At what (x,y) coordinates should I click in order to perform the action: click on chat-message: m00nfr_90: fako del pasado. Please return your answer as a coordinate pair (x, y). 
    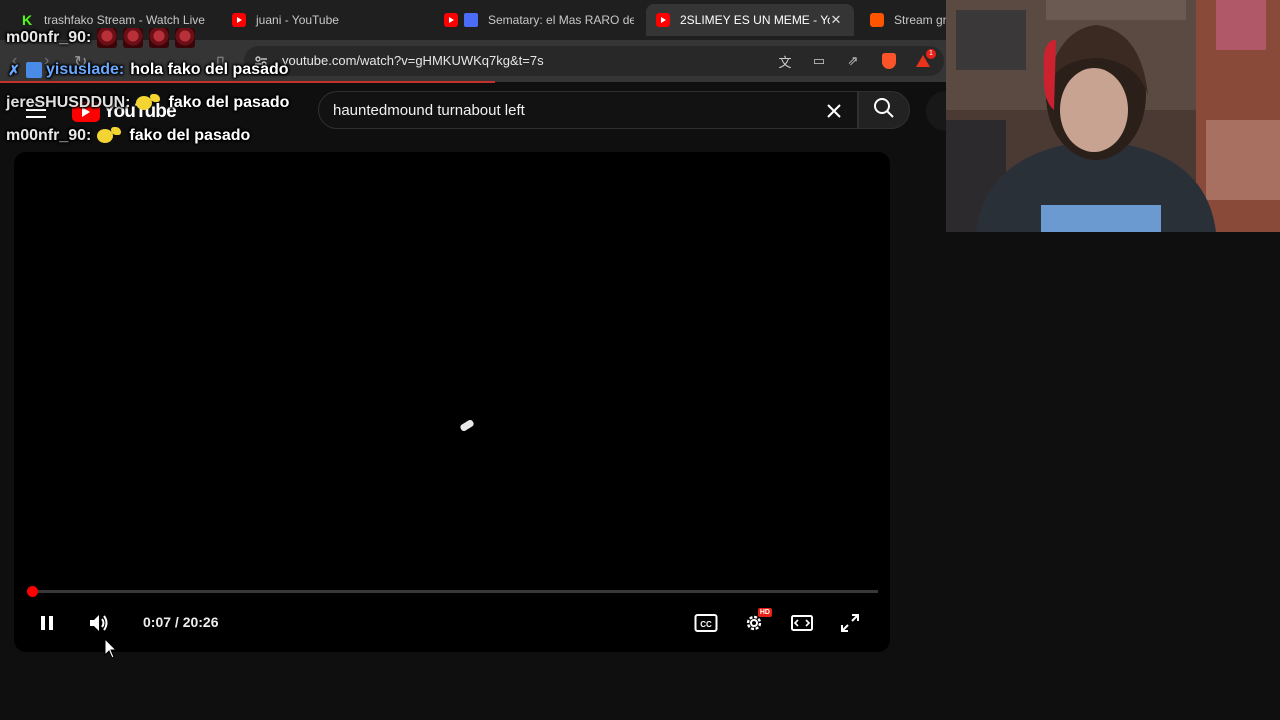
    Looking at the image, I should click on (128, 136).